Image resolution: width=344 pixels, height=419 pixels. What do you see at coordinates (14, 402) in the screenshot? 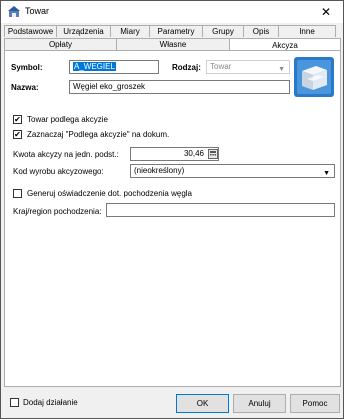
I see `dodaj-checkbox` at bounding box center [14, 402].